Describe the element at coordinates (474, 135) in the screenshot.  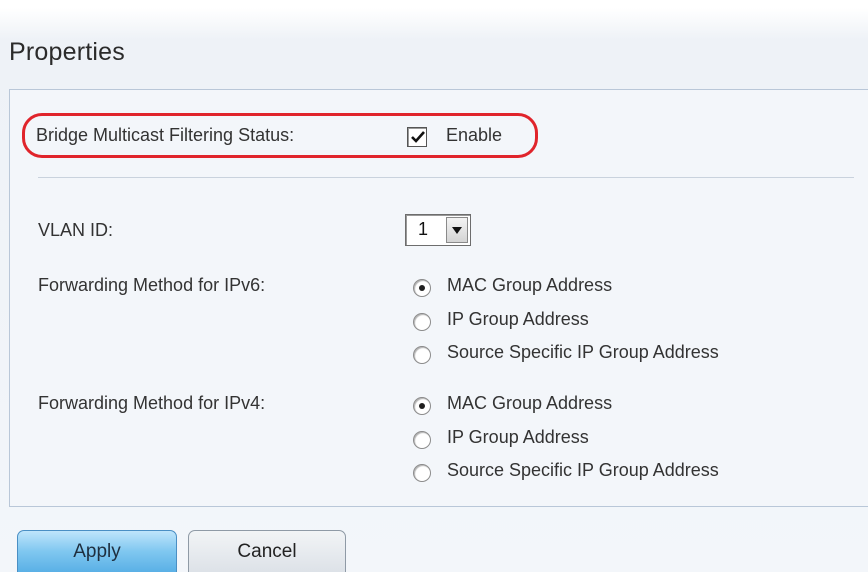
I see `filtering-enable-label: Enable` at that location.